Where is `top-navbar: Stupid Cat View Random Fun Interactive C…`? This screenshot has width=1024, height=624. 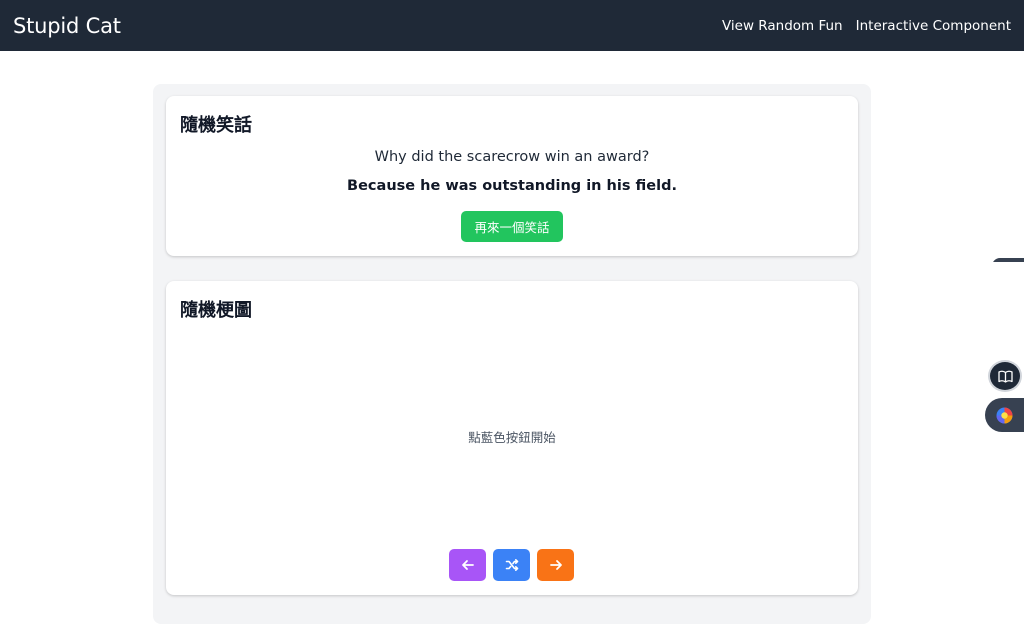 top-navbar: Stupid Cat View Random Fun Interactive C… is located at coordinates (512, 25).